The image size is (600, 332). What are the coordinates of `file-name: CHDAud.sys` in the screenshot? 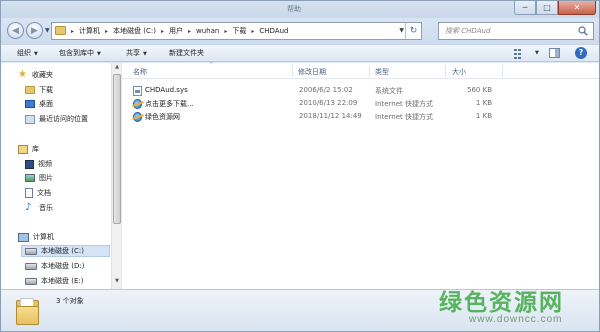 It's located at (166, 90).